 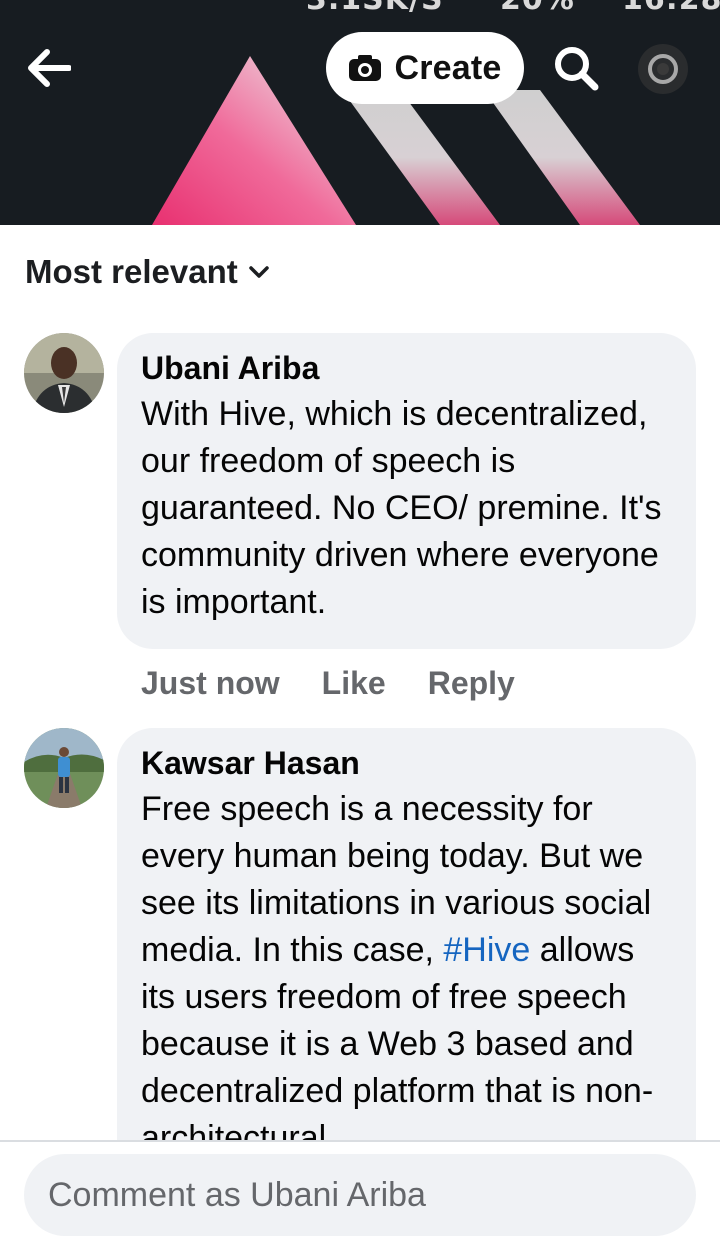 What do you see at coordinates (407, 368) in the screenshot?
I see `comment-author: Ubani Ariba` at bounding box center [407, 368].